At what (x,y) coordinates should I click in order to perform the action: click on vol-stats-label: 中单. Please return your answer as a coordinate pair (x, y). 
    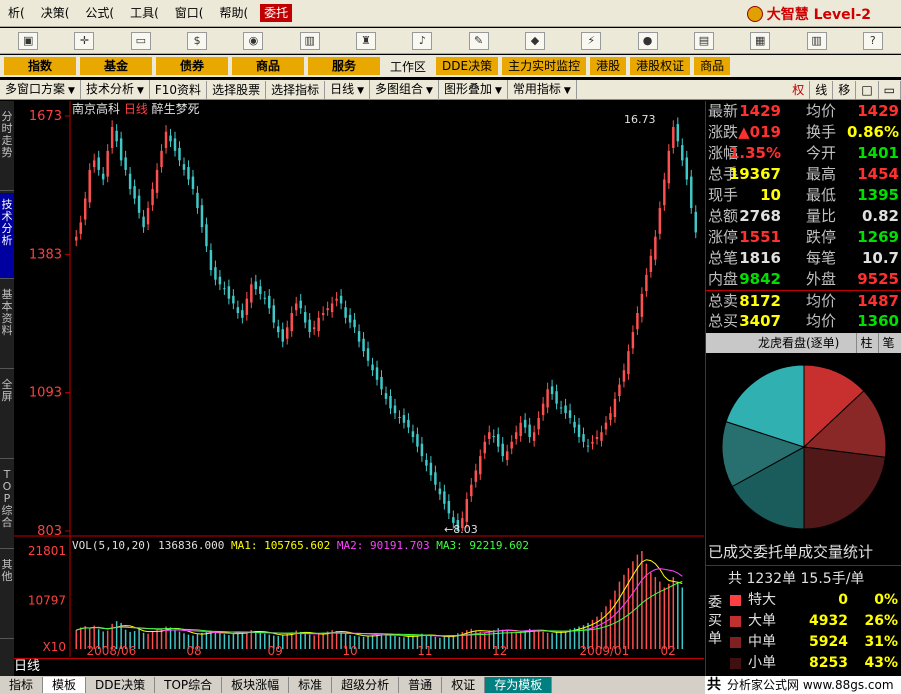
    Looking at the image, I should click on (762, 642).